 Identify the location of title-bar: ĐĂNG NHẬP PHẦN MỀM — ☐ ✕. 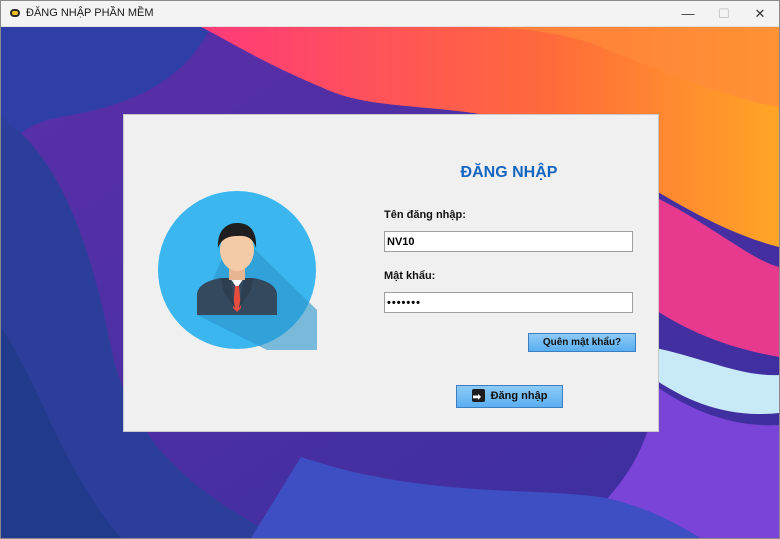
(390, 14).